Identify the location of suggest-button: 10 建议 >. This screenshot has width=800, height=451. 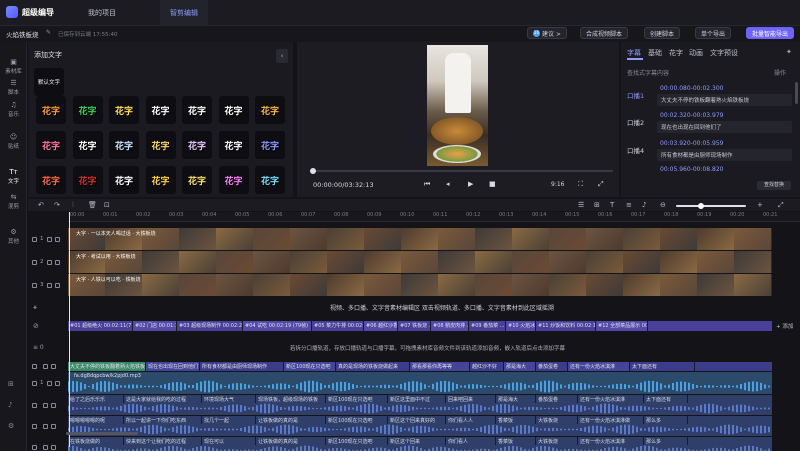
(547, 33).